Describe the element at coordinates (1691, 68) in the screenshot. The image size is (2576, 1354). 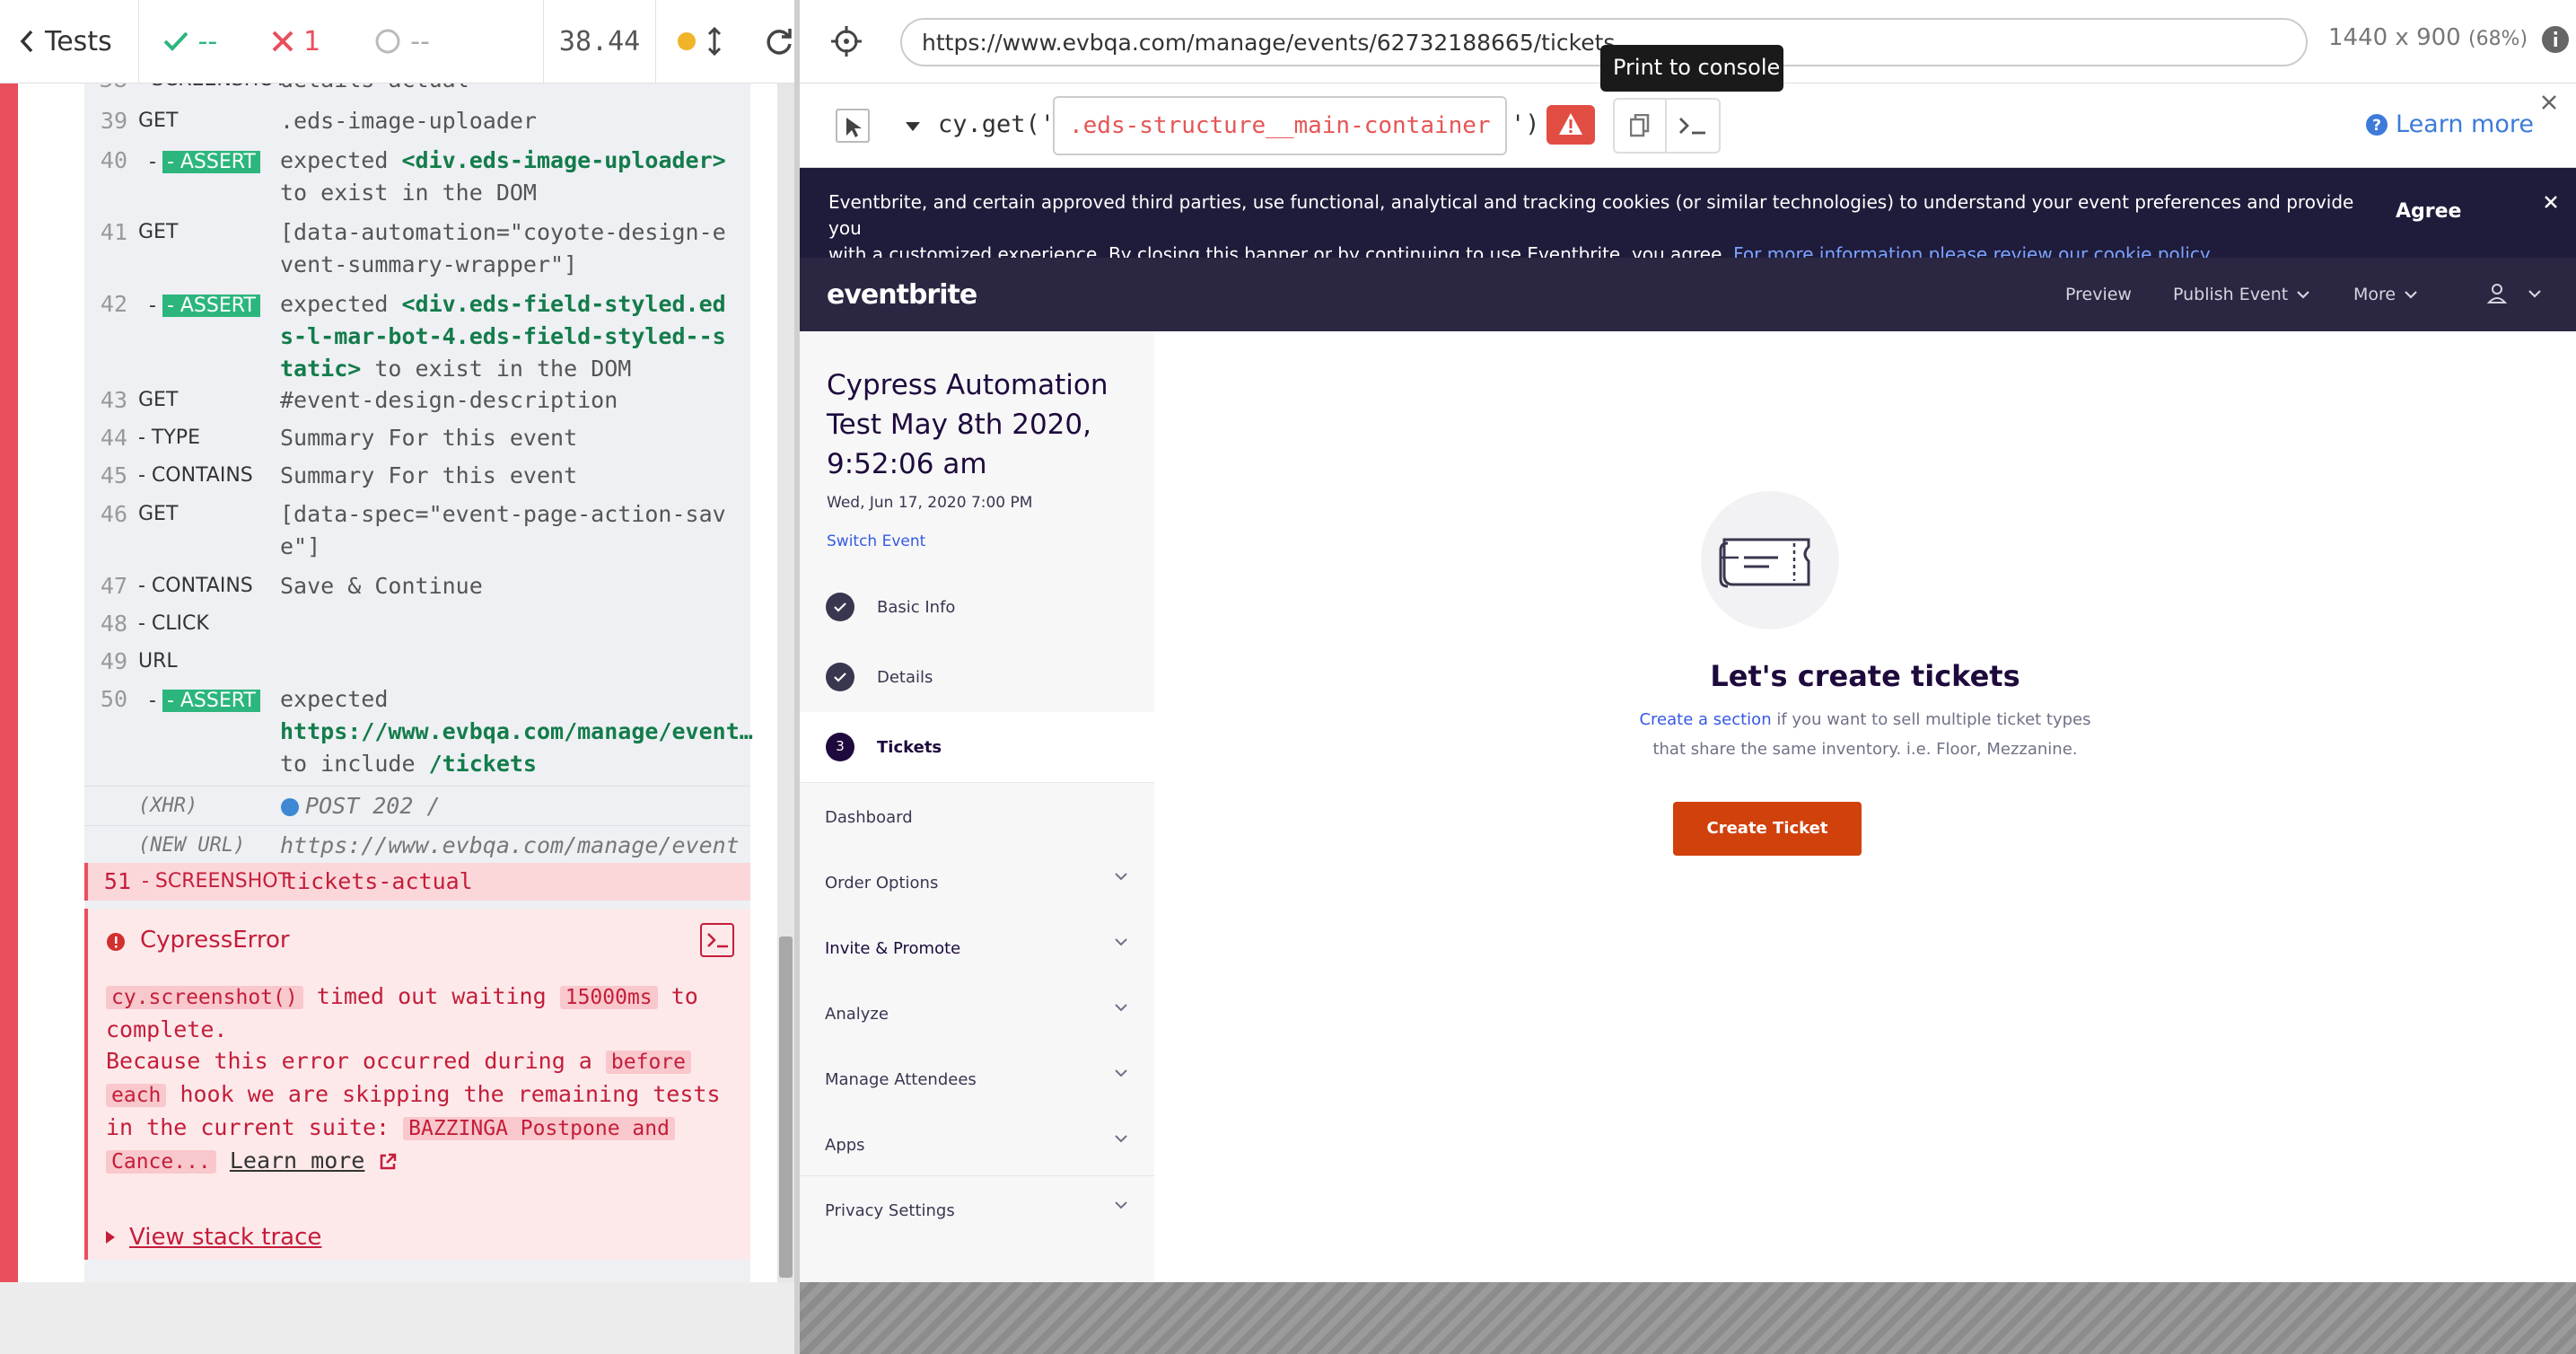
I see `tooltip: Print to console` at that location.